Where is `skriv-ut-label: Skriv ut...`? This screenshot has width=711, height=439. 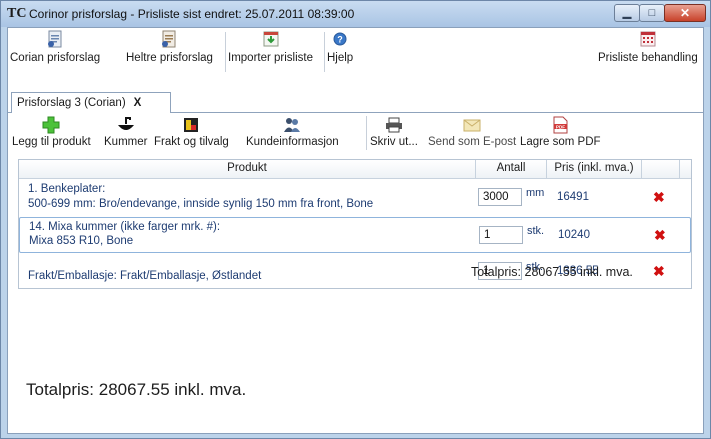 skriv-ut-label: Skriv ut... is located at coordinates (394, 142).